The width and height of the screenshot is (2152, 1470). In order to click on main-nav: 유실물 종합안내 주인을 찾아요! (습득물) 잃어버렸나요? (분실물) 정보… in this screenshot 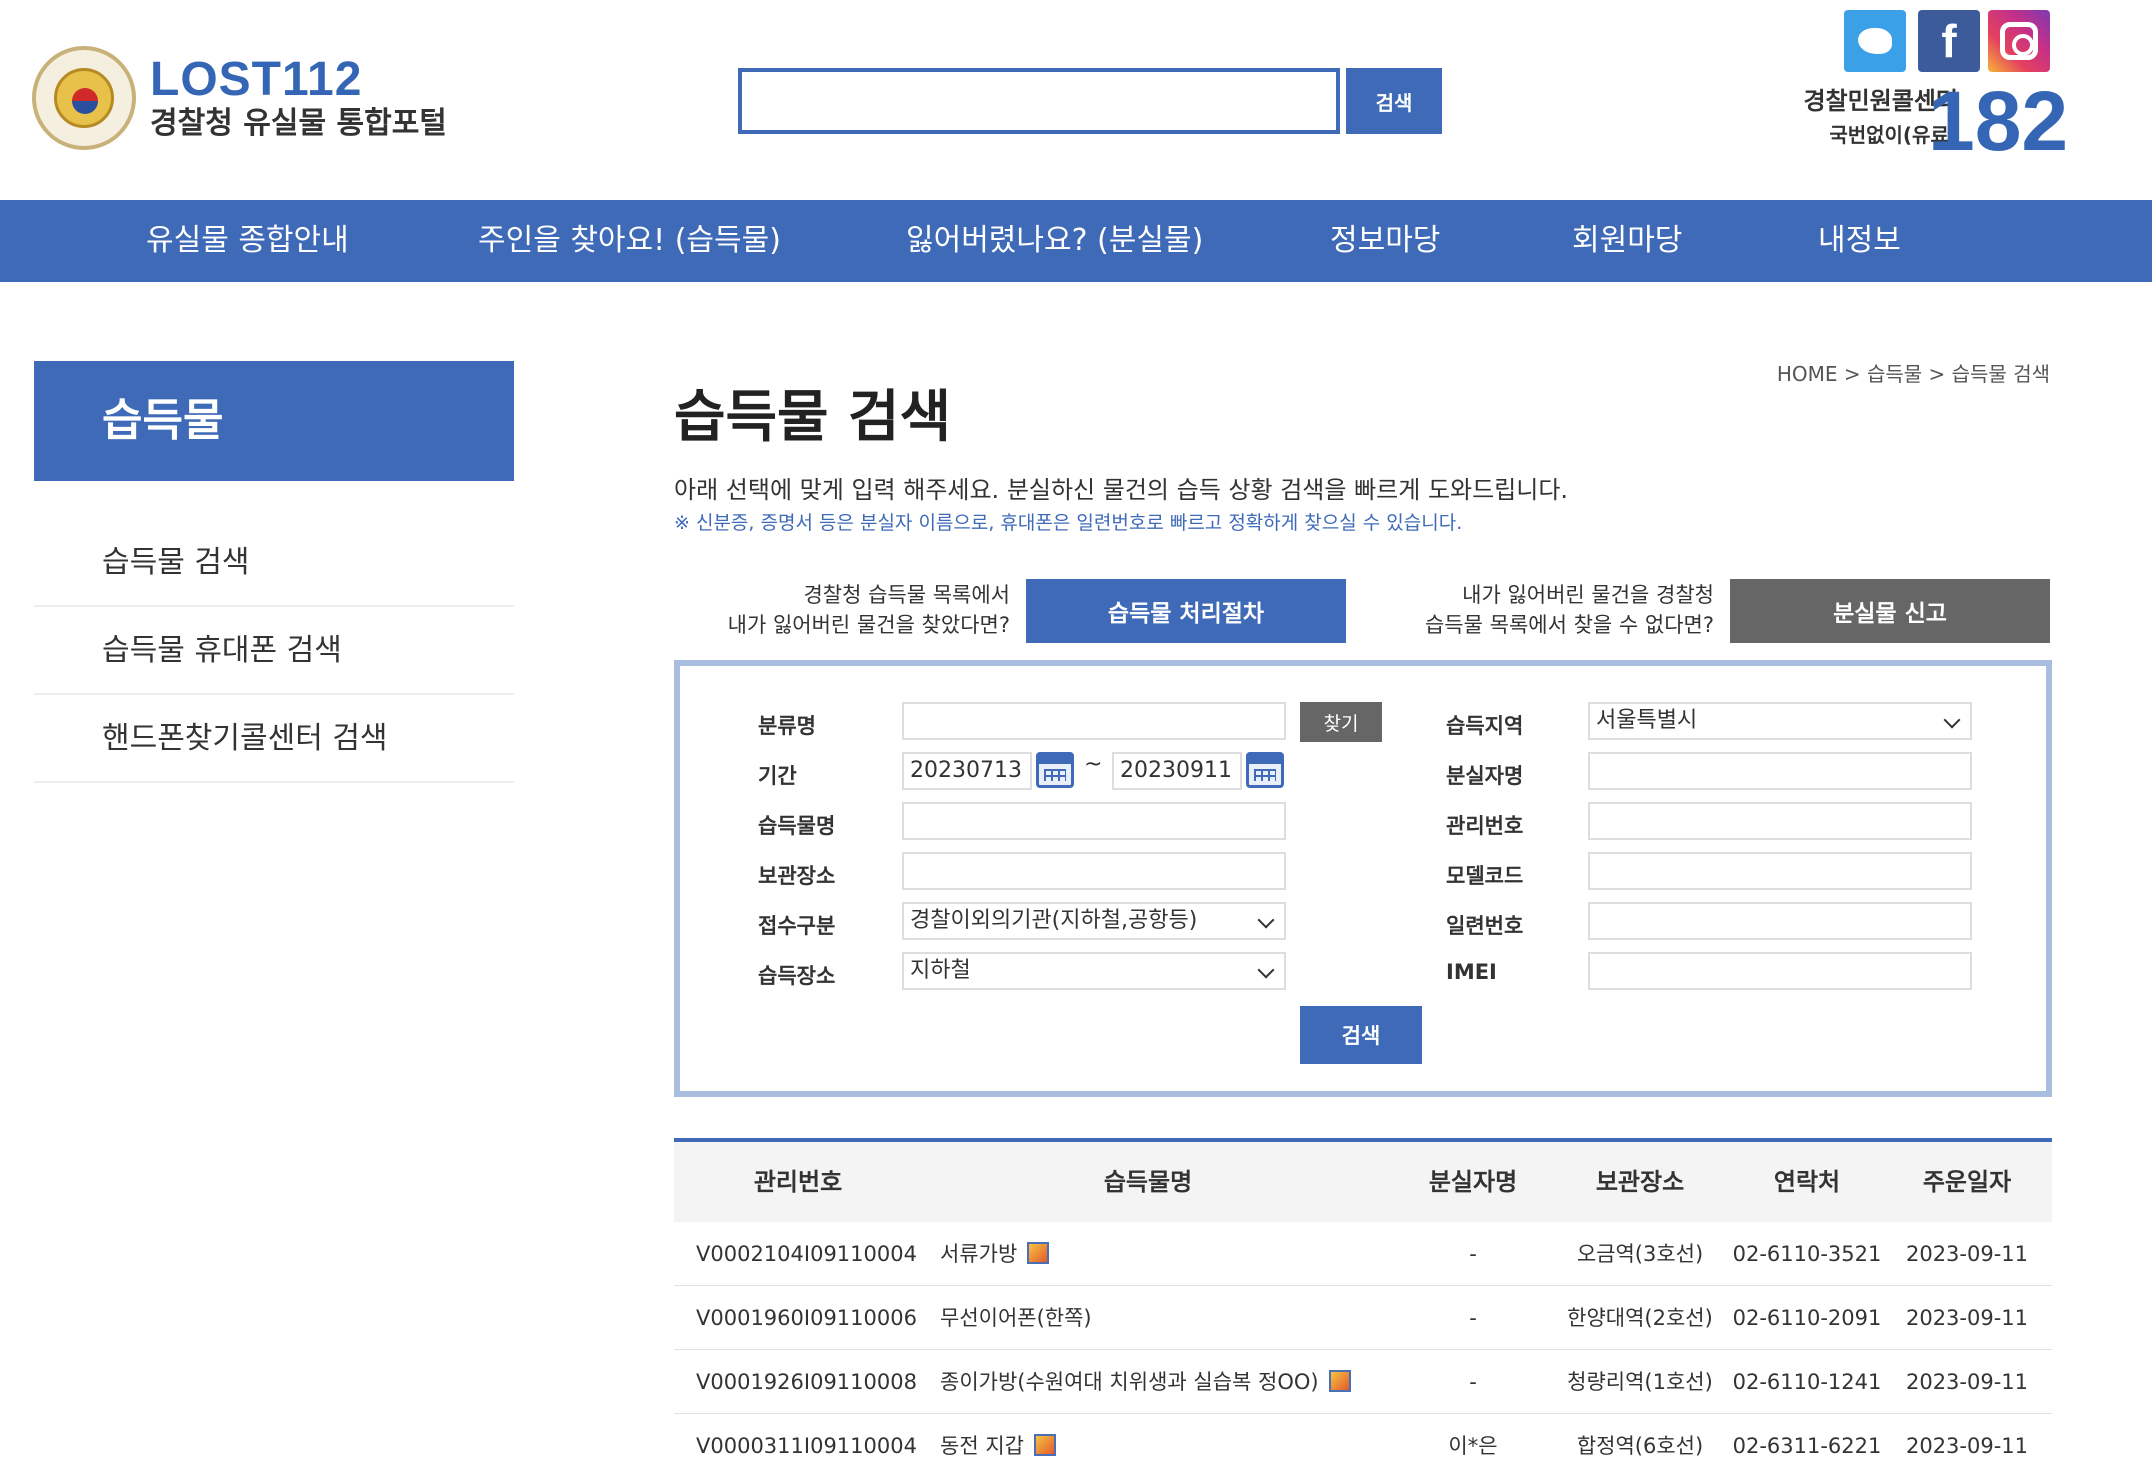, I will do `click(1076, 241)`.